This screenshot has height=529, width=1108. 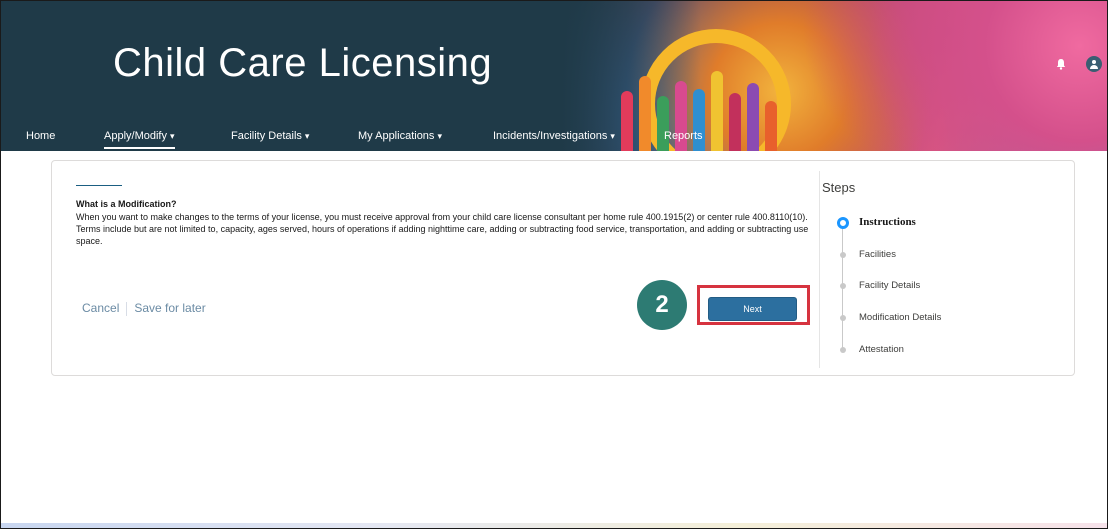 I want to click on nav-item-facility-details: Facility Details ▾, so click(x=270, y=138).